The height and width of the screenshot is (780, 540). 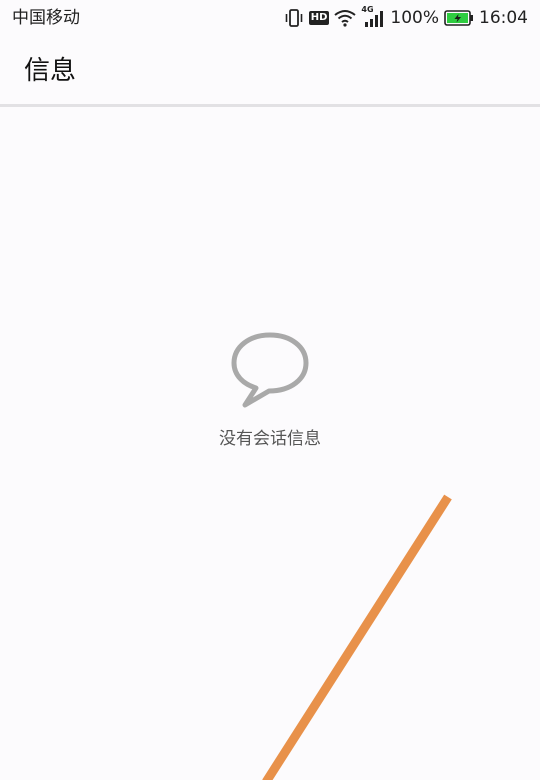 What do you see at coordinates (270, 439) in the screenshot?
I see `empty-message: 没有会话信息` at bounding box center [270, 439].